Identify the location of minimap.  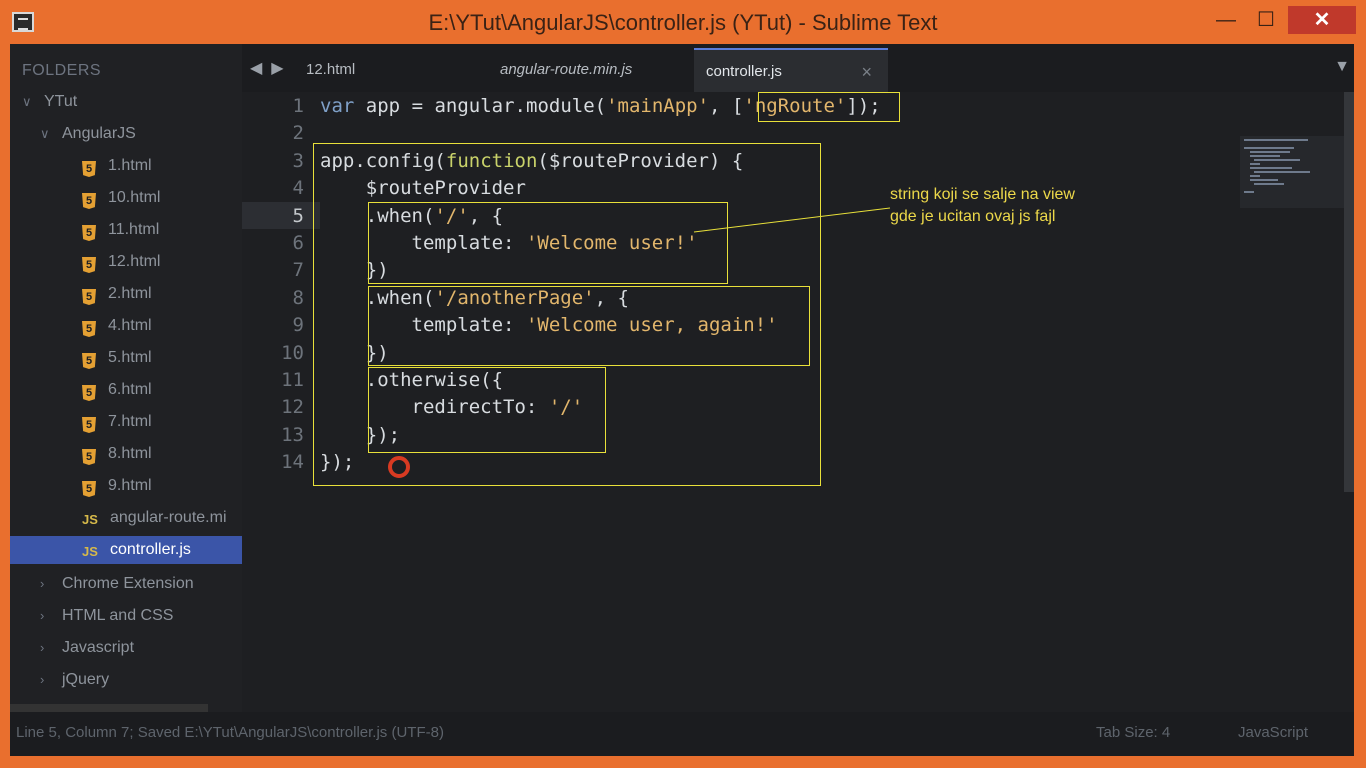
(1295, 172).